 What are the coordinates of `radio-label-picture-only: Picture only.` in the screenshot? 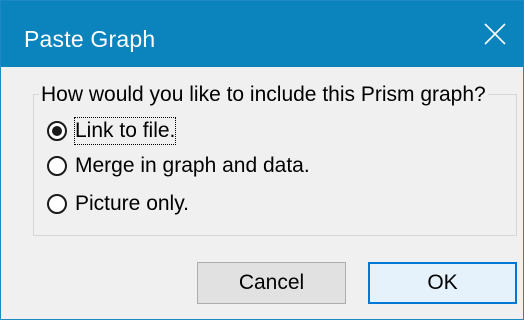 It's located at (132, 203).